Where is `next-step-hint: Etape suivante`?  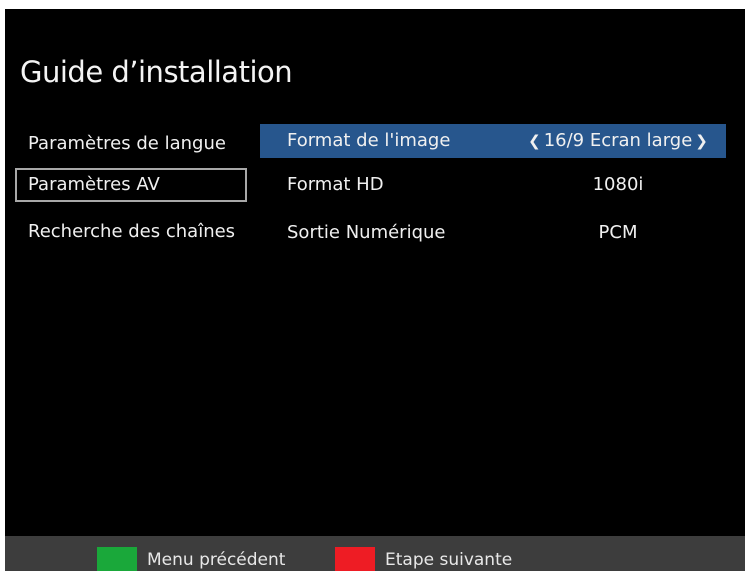 next-step-hint: Etape suivante is located at coordinates (448, 560).